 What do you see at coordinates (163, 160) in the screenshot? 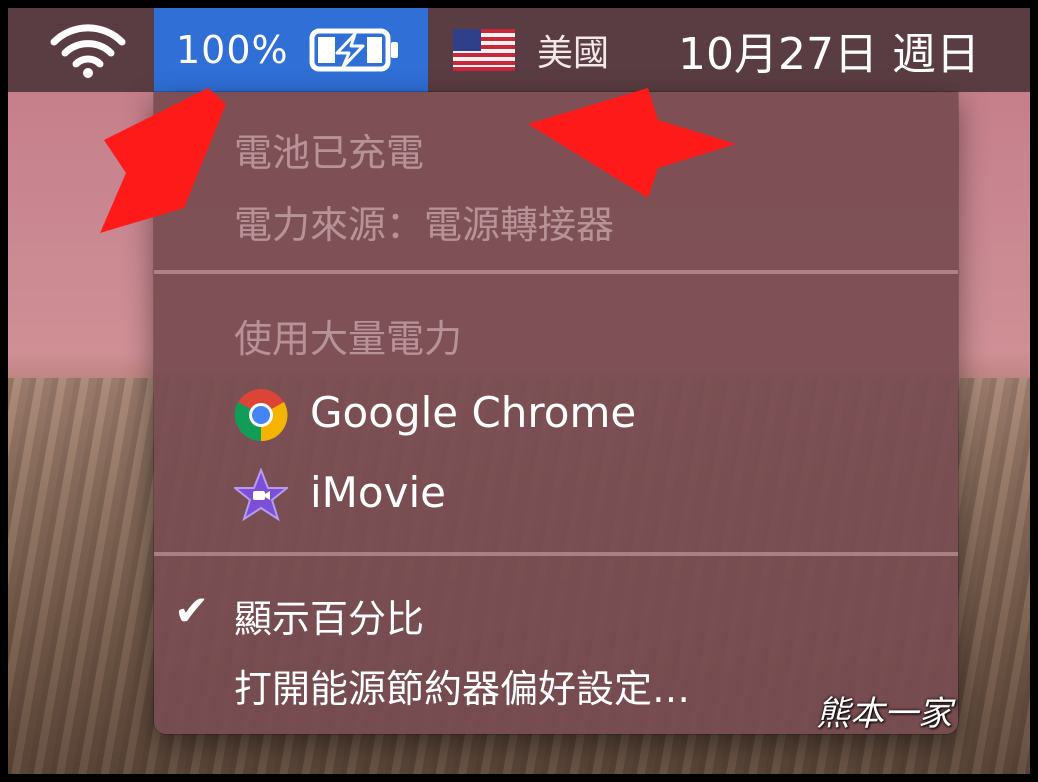
I see `annotation-arrow-left` at bounding box center [163, 160].